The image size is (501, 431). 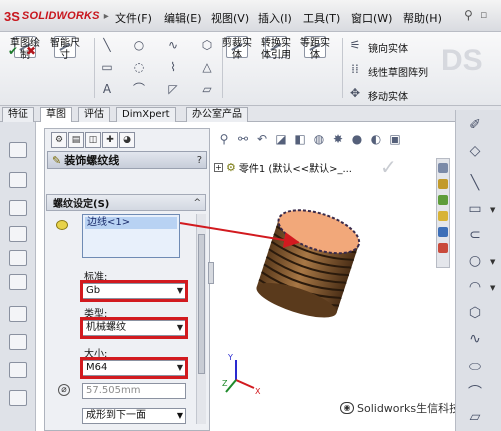 What do you see at coordinates (388, 95) in the screenshot?
I see `move-entities-label: 移动实体` at bounding box center [388, 95].